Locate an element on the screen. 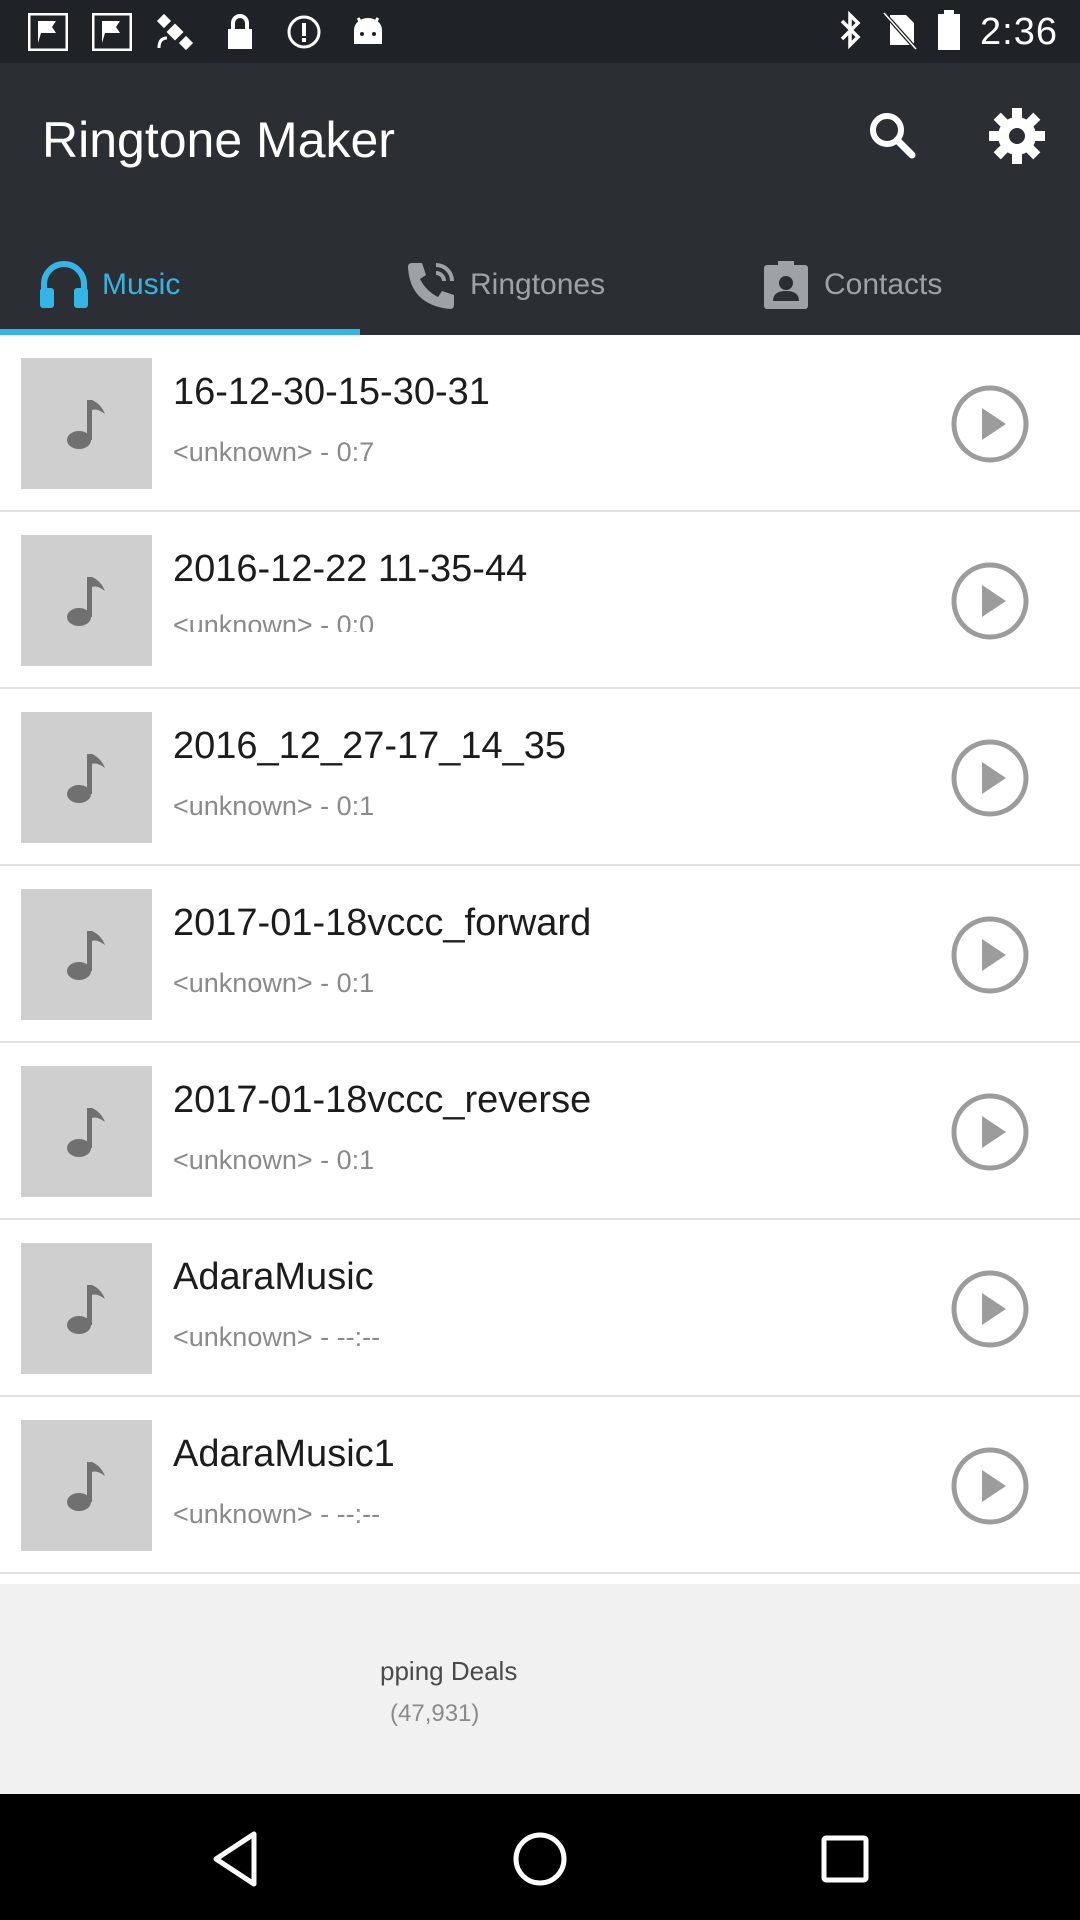  contact-card-icon is located at coordinates (786, 285).